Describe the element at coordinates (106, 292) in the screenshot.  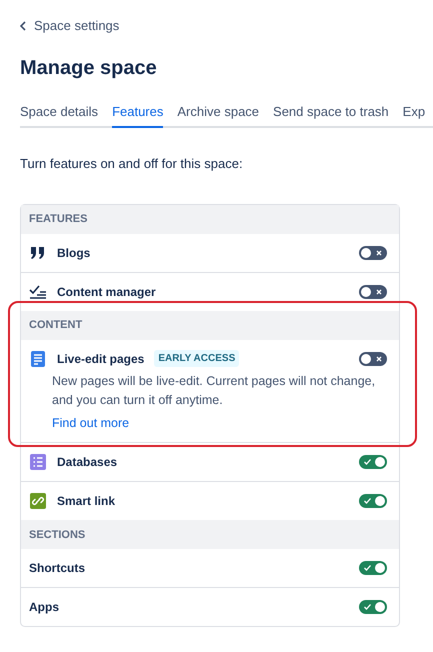
I see `feature-label: Content manager` at that location.